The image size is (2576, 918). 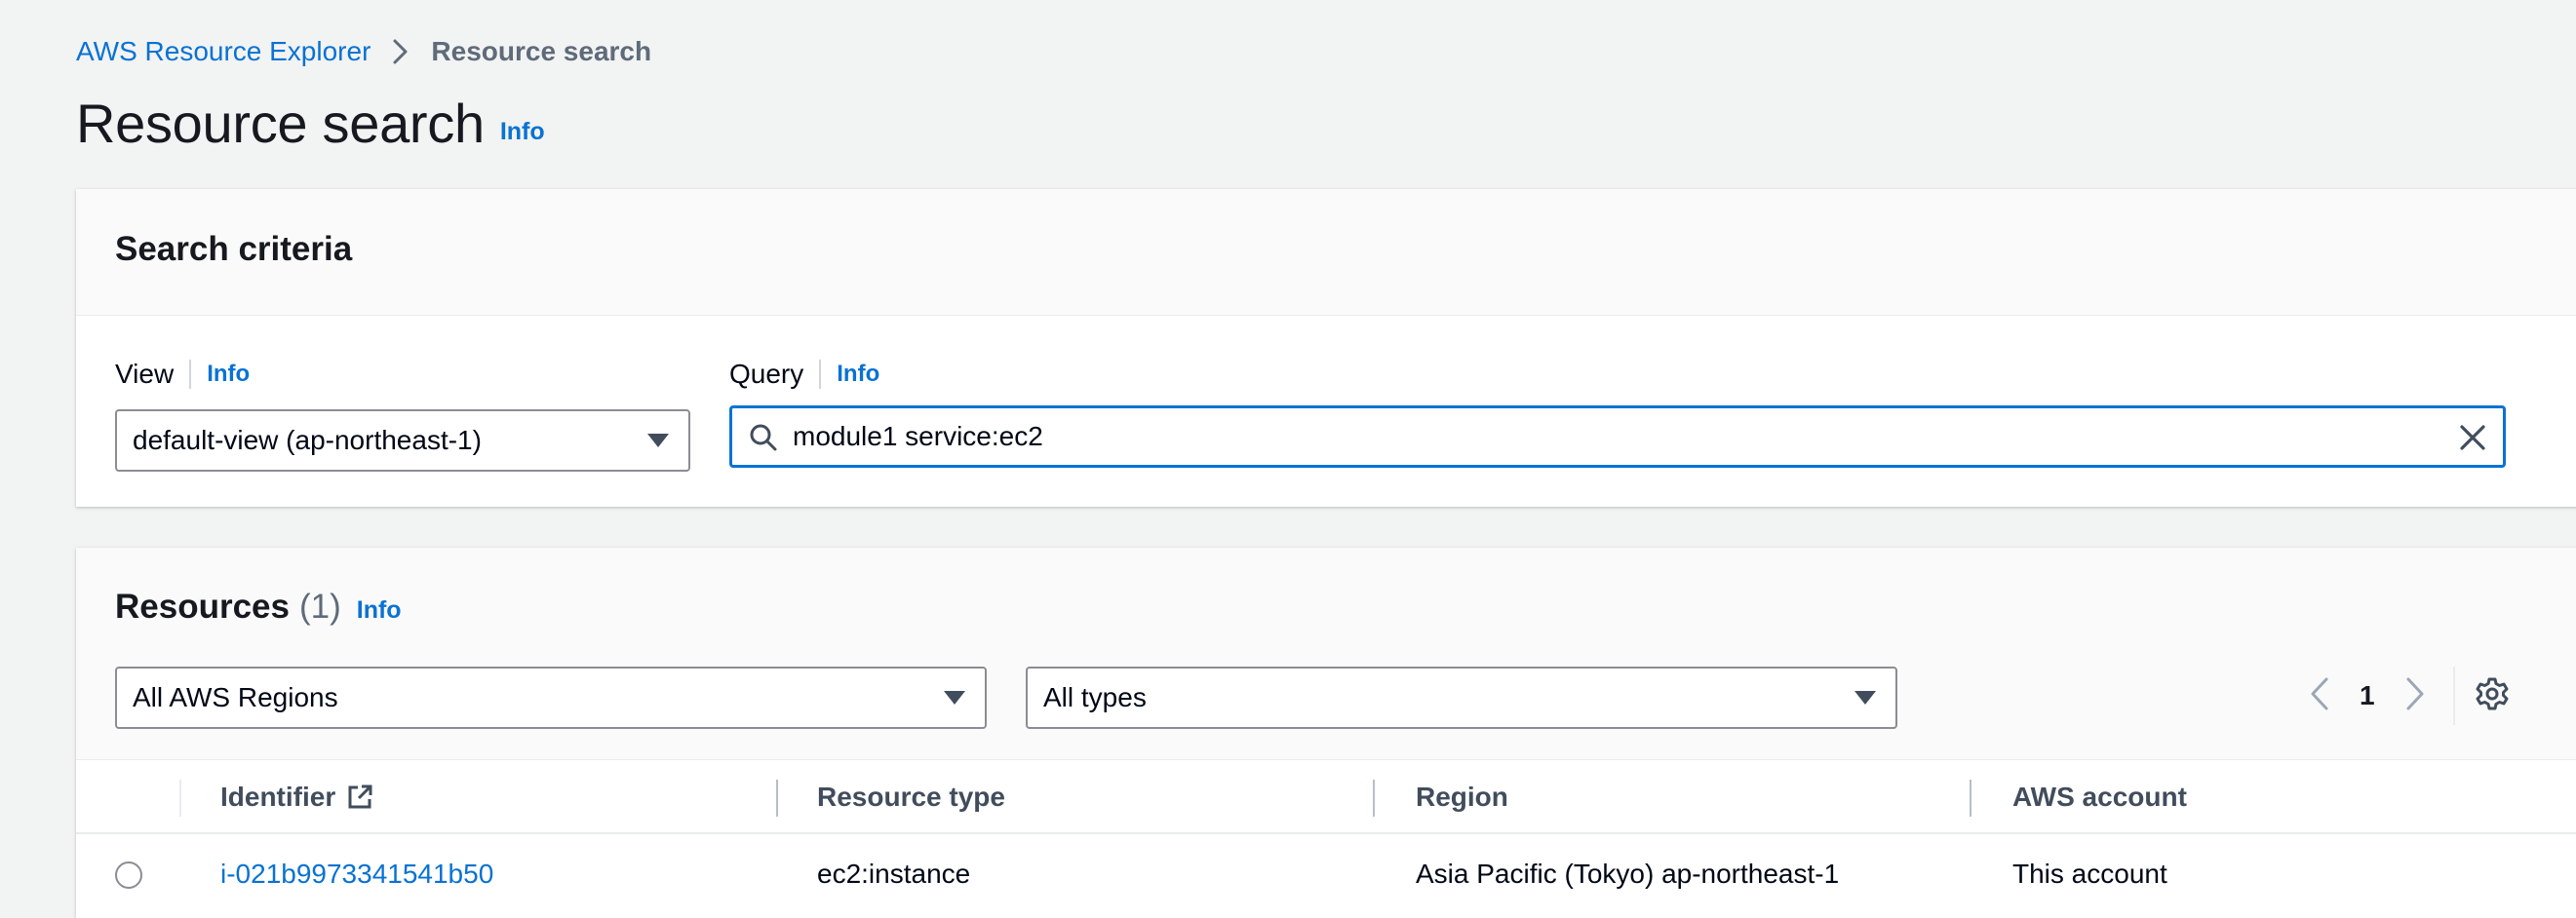 I want to click on search-icon, so click(x=763, y=441).